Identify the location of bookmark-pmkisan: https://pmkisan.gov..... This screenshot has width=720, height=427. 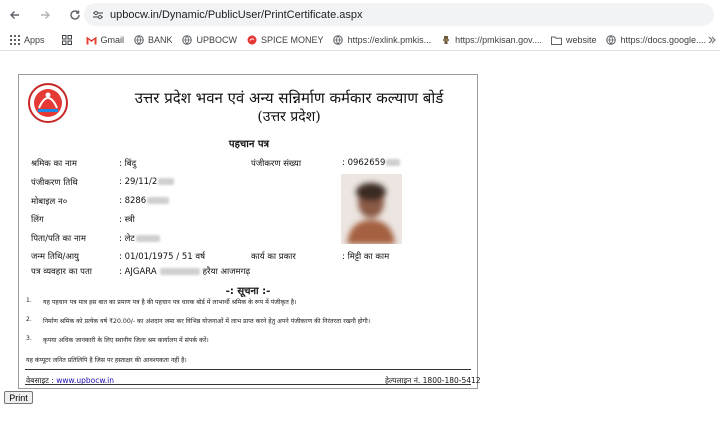
(491, 40).